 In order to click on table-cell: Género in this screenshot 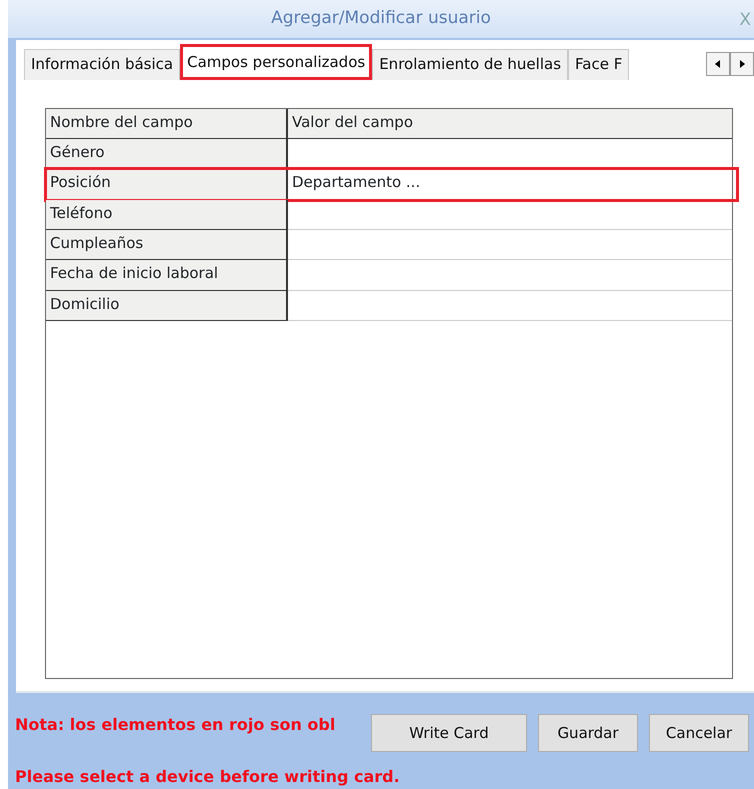, I will do `click(167, 154)`.